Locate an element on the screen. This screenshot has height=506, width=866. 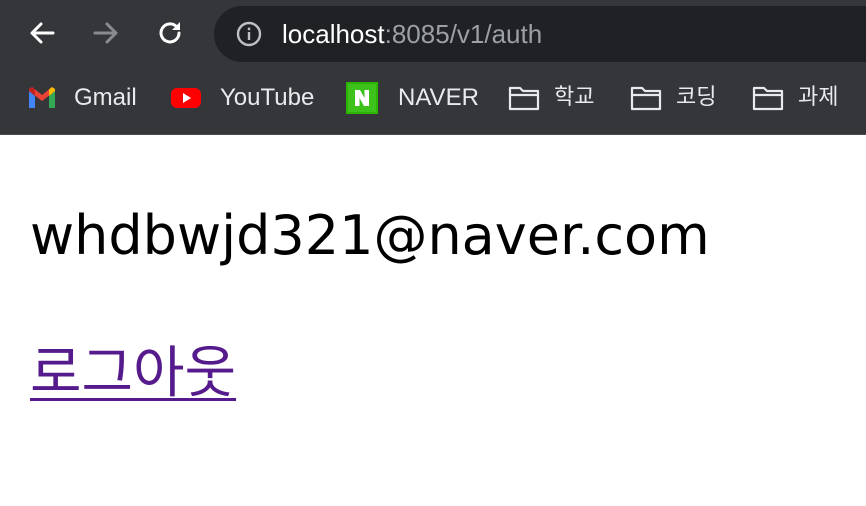
arrow-right-icon is located at coordinates (105, 33).